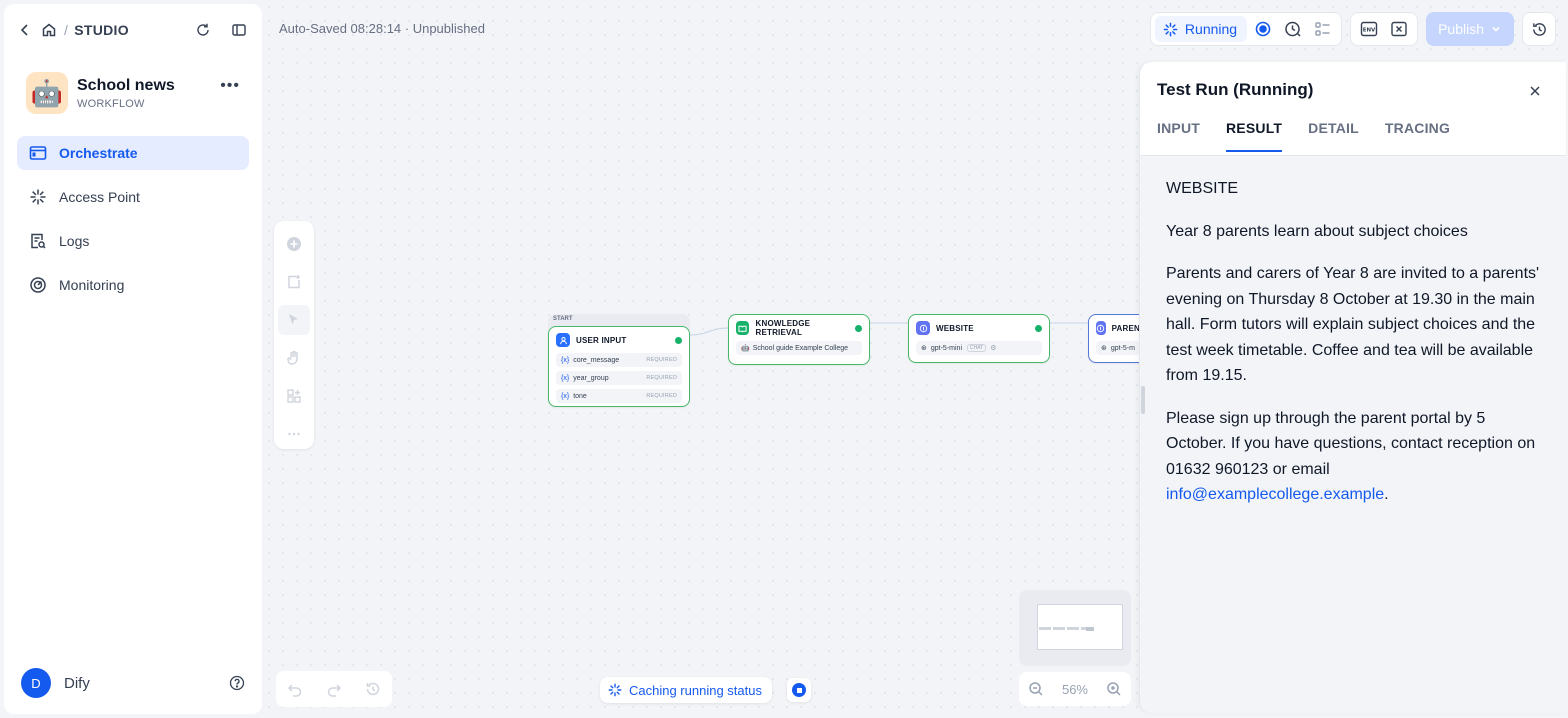 The width and height of the screenshot is (1568, 718). I want to click on panel-title: Test Run (Running), so click(1235, 89).